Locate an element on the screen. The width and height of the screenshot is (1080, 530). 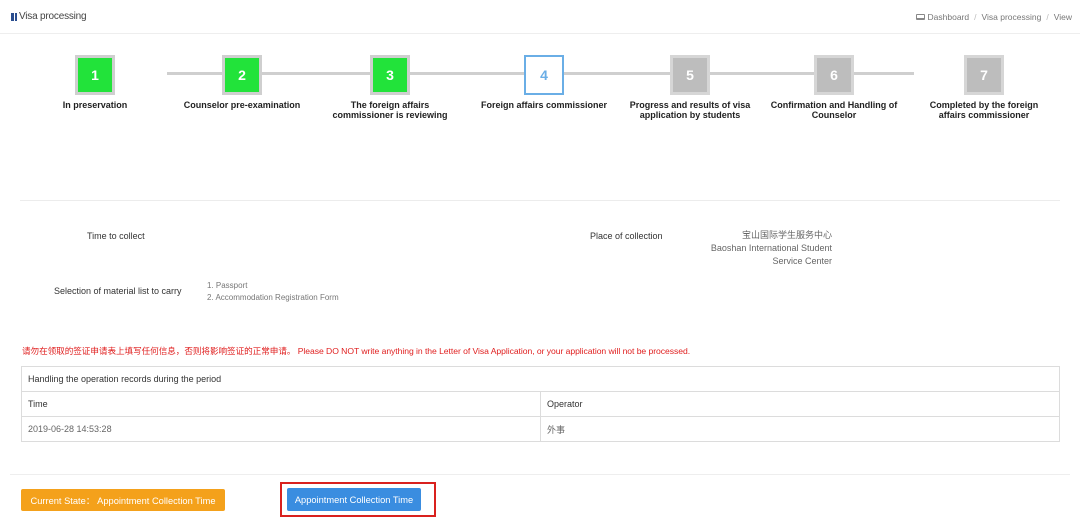
step-4-number: 4 is located at coordinates (544, 75).